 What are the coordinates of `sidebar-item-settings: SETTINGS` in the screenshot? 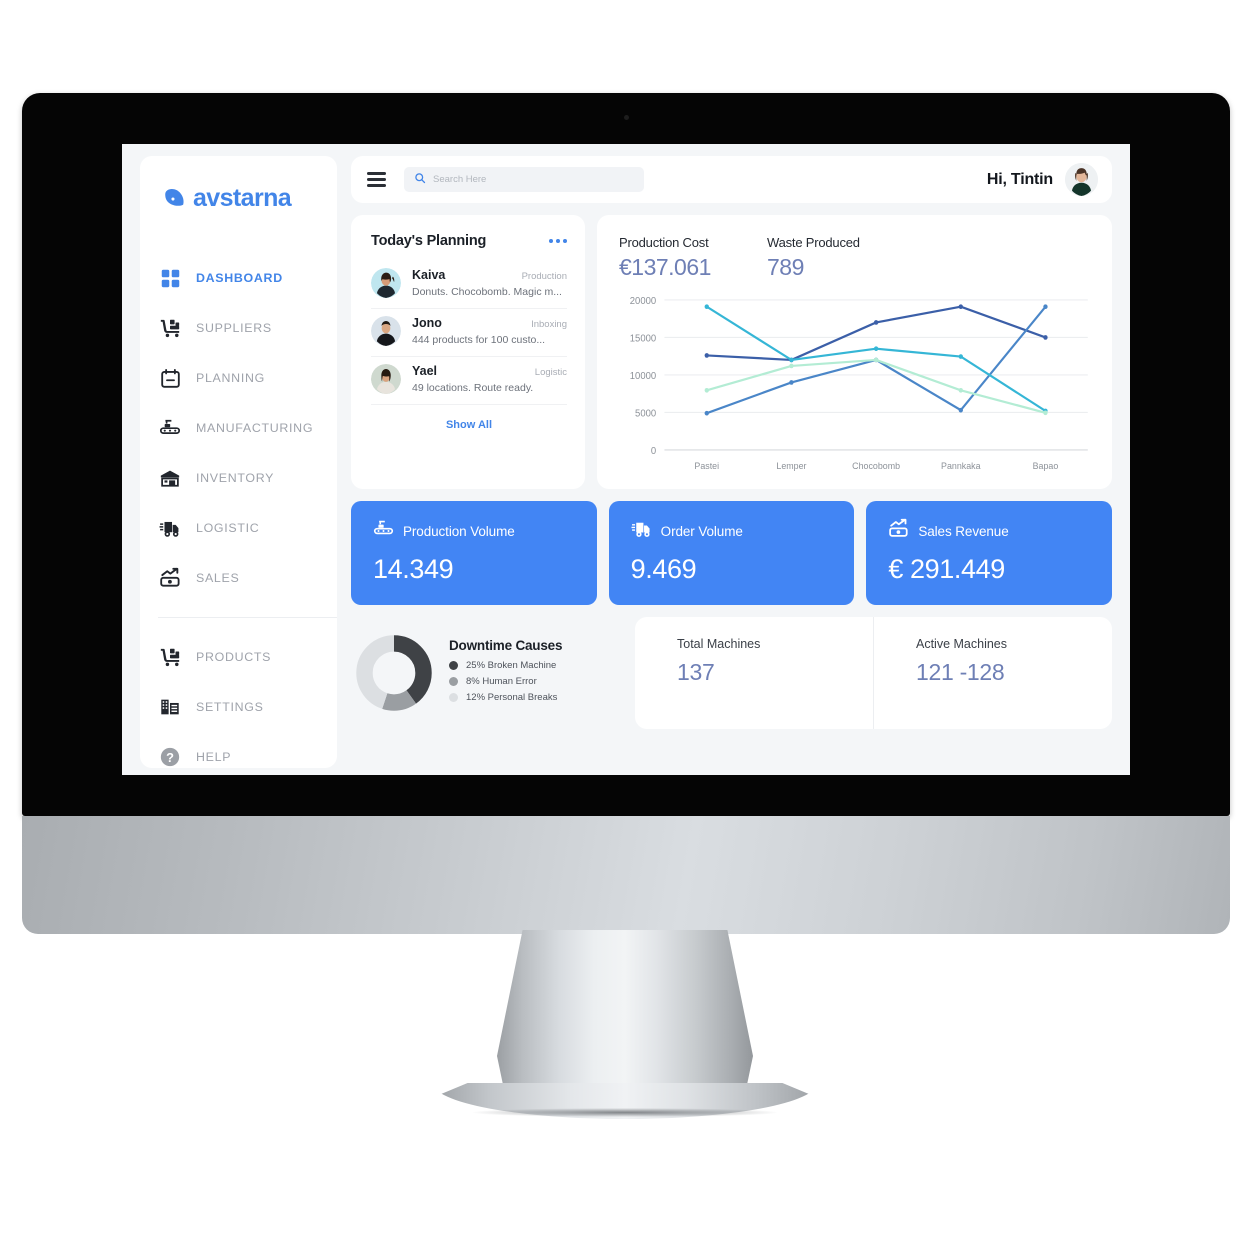 It's located at (247, 707).